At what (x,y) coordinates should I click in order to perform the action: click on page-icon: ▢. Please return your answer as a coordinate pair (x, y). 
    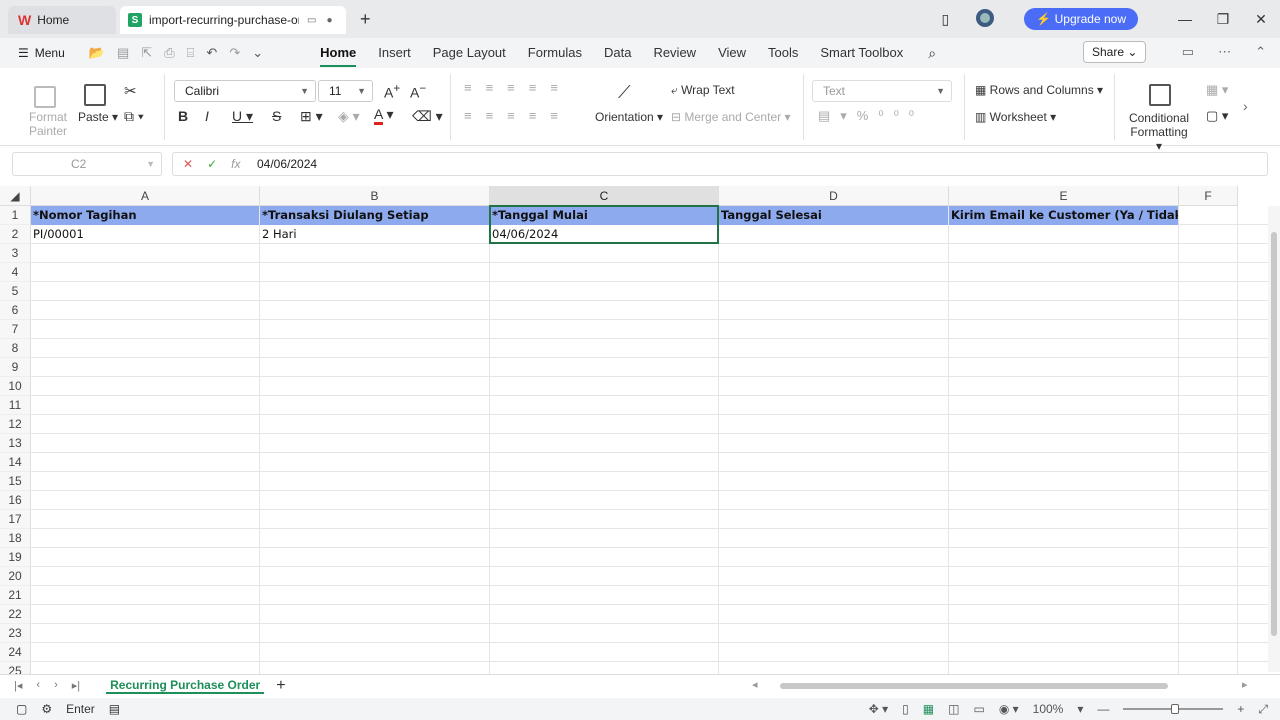
    Looking at the image, I should click on (21, 709).